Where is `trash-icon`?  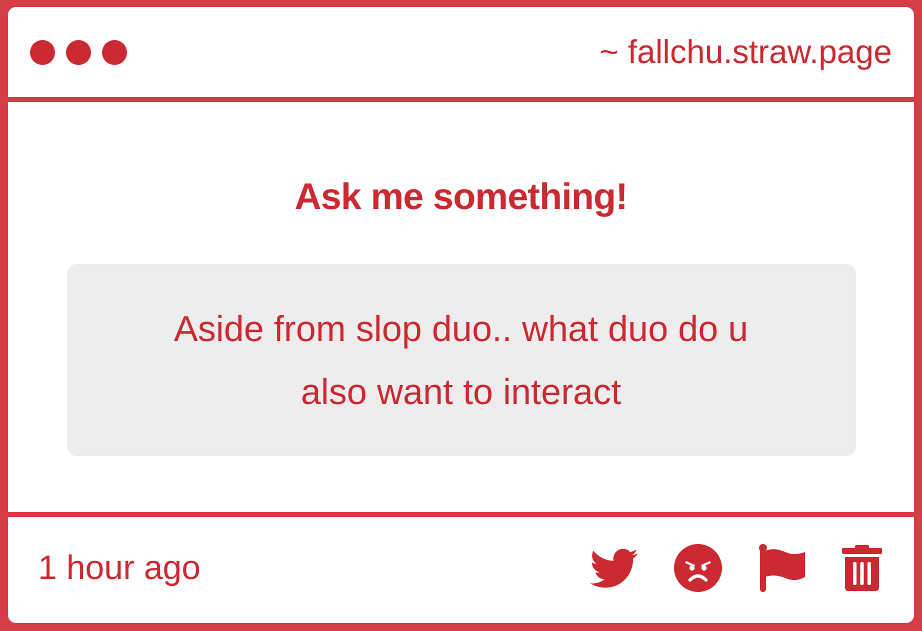 trash-icon is located at coordinates (862, 568).